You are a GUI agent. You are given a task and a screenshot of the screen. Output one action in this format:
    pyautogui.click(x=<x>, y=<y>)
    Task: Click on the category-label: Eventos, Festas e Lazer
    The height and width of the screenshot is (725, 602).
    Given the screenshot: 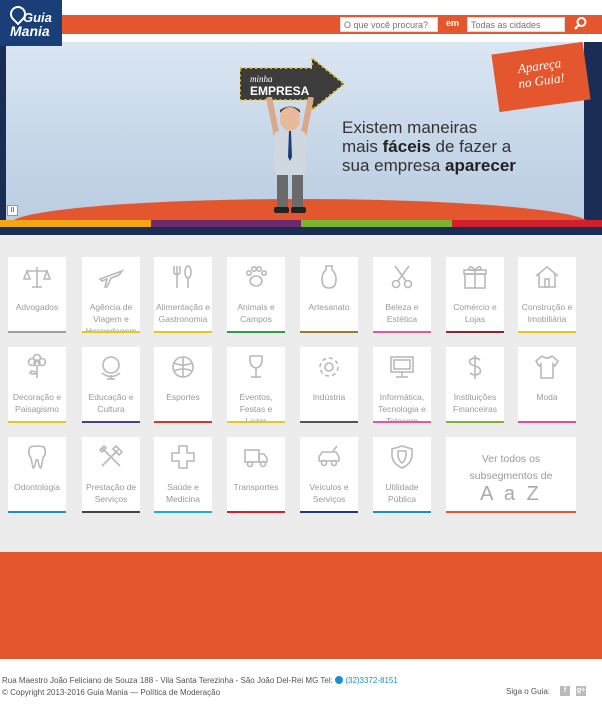 What is the action you would take?
    pyautogui.click(x=256, y=406)
    